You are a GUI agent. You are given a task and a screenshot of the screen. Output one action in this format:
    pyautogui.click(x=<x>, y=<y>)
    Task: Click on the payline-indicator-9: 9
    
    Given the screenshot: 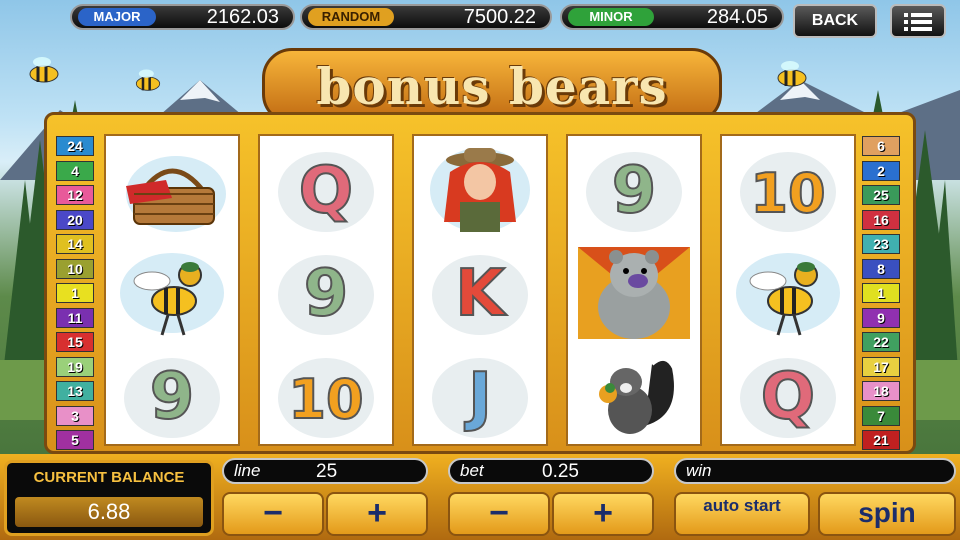 What is the action you would take?
    pyautogui.click(x=881, y=317)
    